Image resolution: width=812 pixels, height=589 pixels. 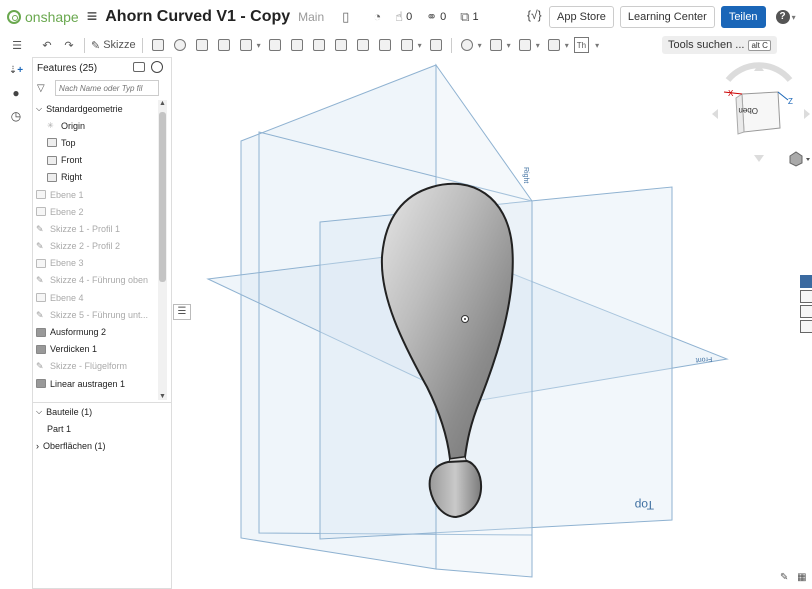 What do you see at coordinates (197, 17) in the screenshot?
I see `document-title: Ahorn Curved V1 - Copy` at bounding box center [197, 17].